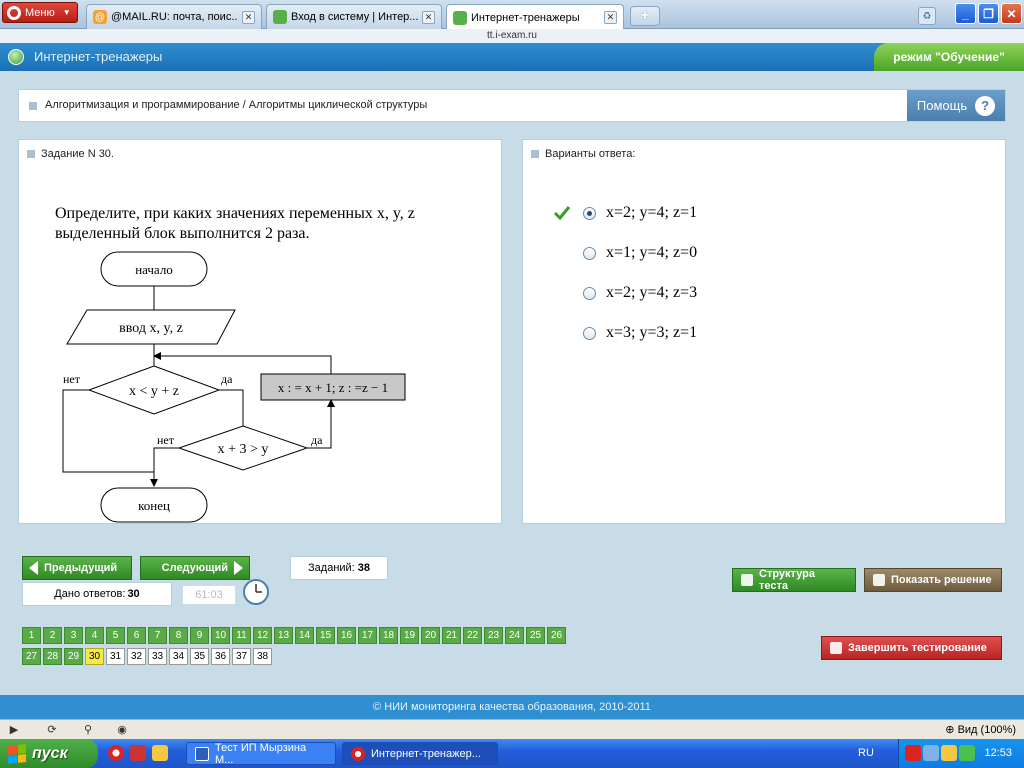 The width and height of the screenshot is (1024, 768). Describe the element at coordinates (933, 580) in the screenshot. I see `show-solution-button: Показать решение` at that location.